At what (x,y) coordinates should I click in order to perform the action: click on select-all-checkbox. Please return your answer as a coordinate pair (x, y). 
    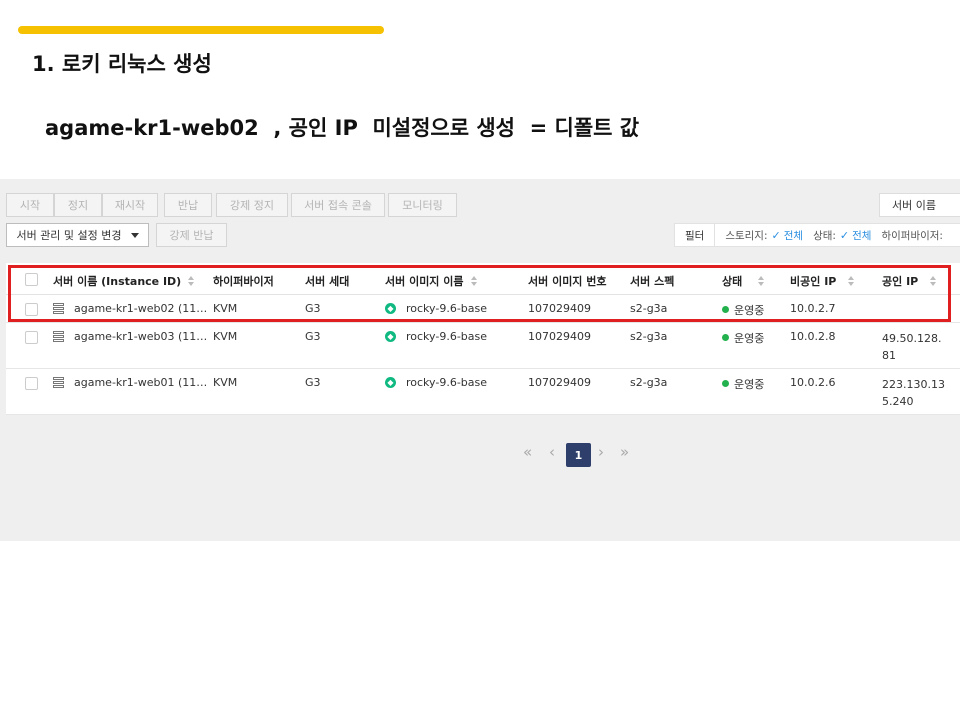
    Looking at the image, I should click on (31, 279).